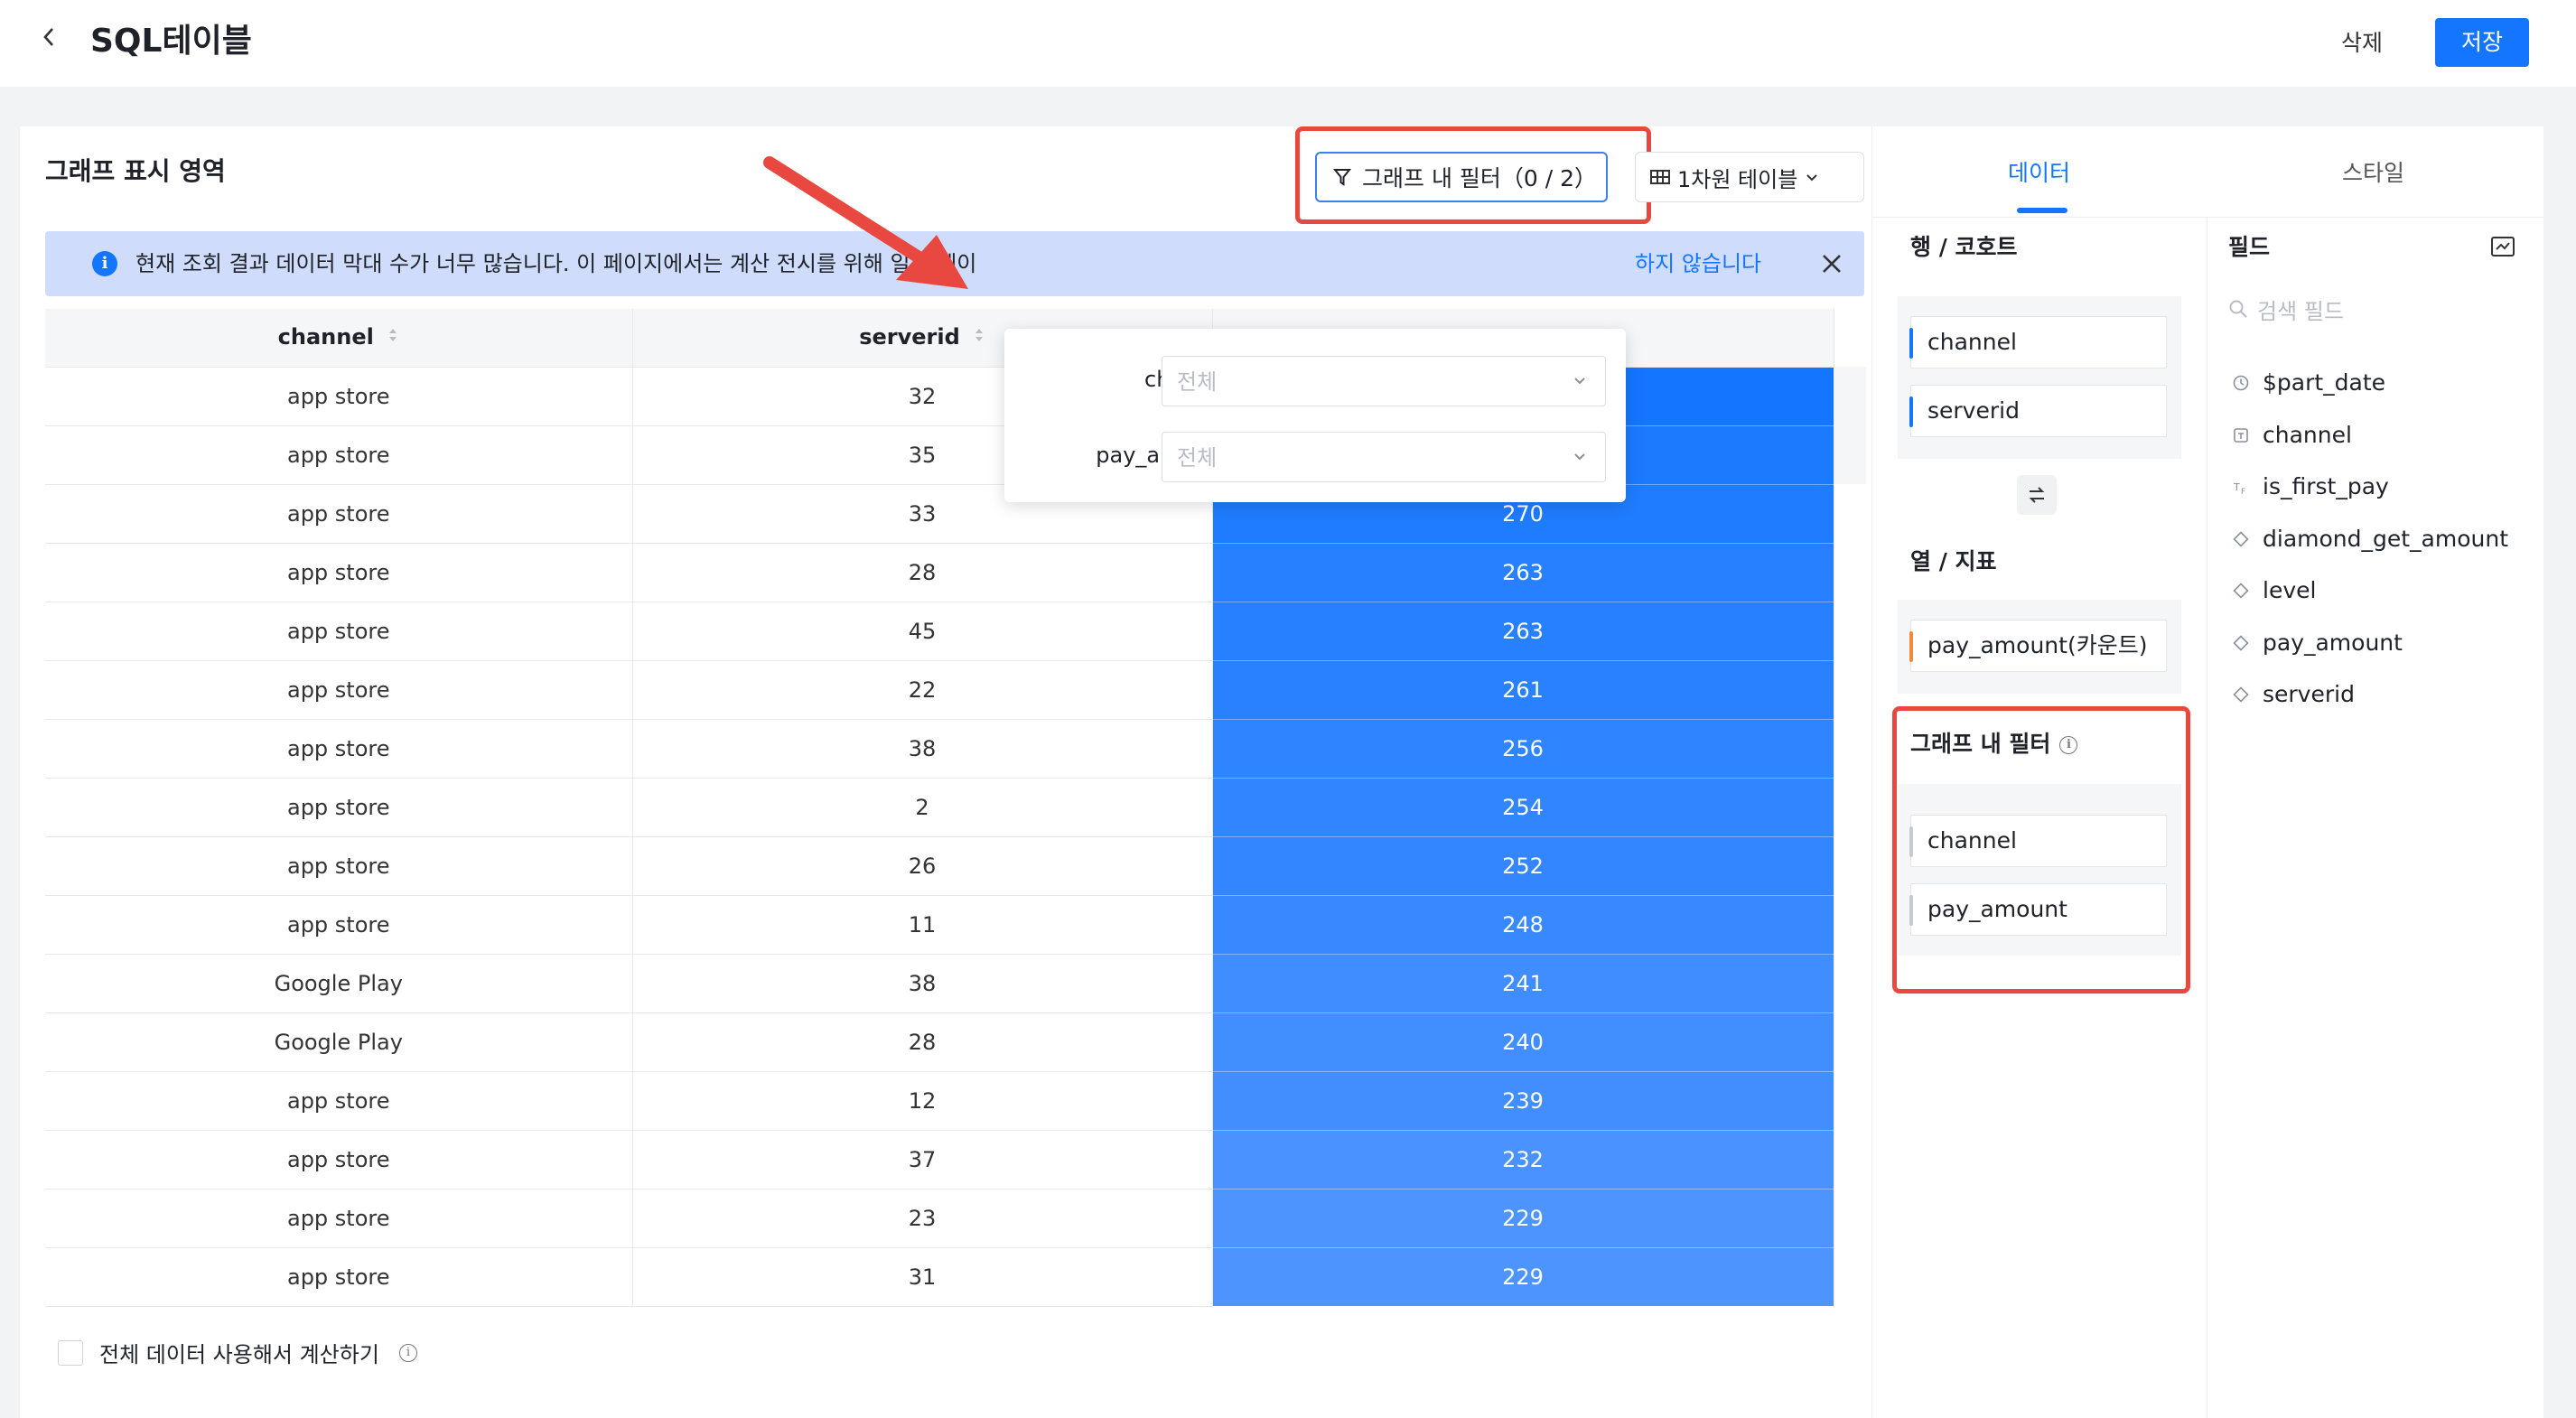 This screenshot has width=2576, height=1418. I want to click on table-row: app store 11 248, so click(955, 925).